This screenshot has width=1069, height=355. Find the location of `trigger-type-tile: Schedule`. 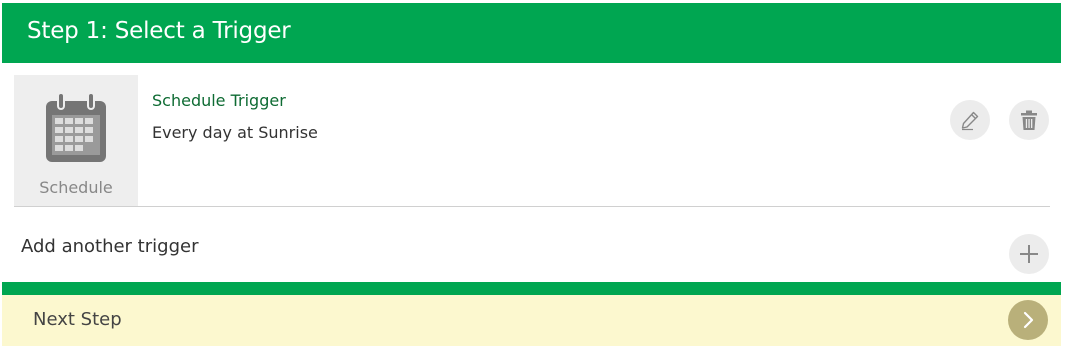

trigger-type-tile: Schedule is located at coordinates (76, 140).